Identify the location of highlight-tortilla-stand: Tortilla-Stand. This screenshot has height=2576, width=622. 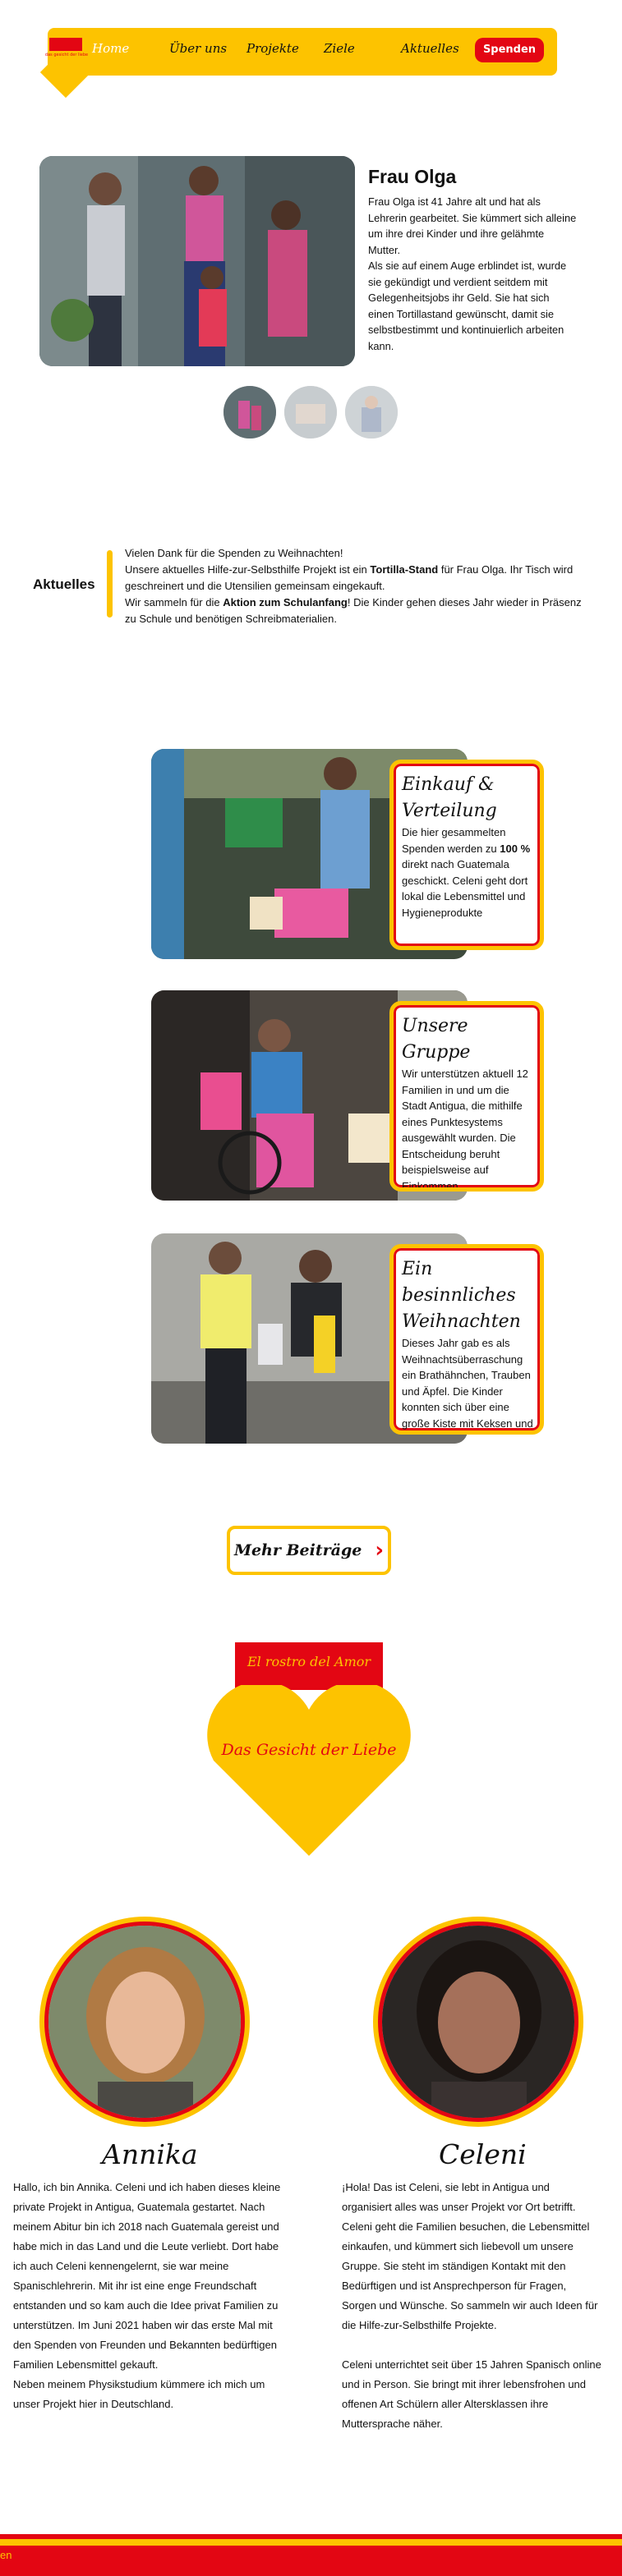
(404, 569).